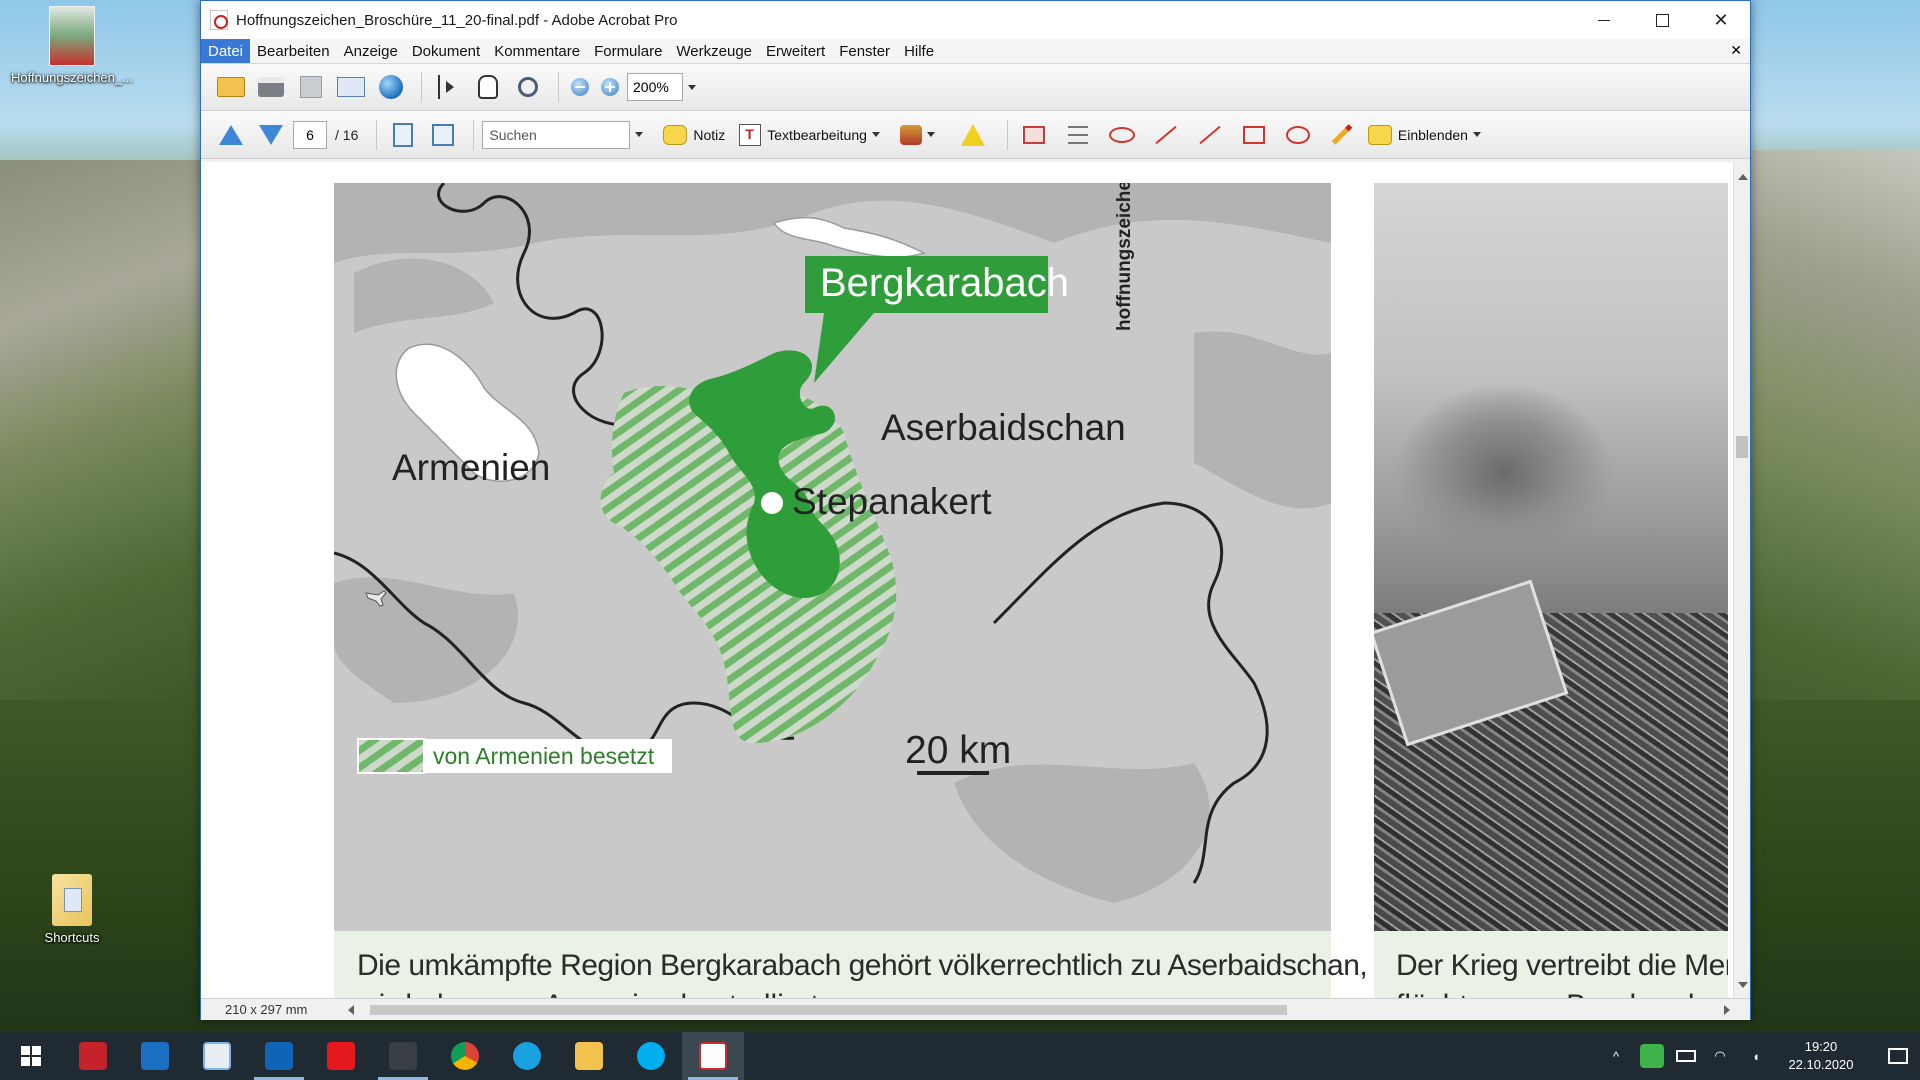 This screenshot has height=1080, width=1920. I want to click on menu-hilfe: Hilfe, so click(919, 51).